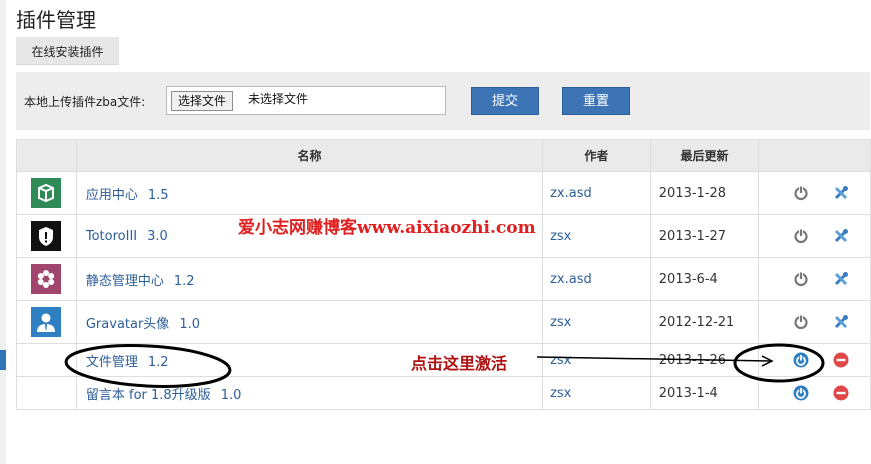 The image size is (871, 464). I want to click on avatar-icon, so click(46, 322).